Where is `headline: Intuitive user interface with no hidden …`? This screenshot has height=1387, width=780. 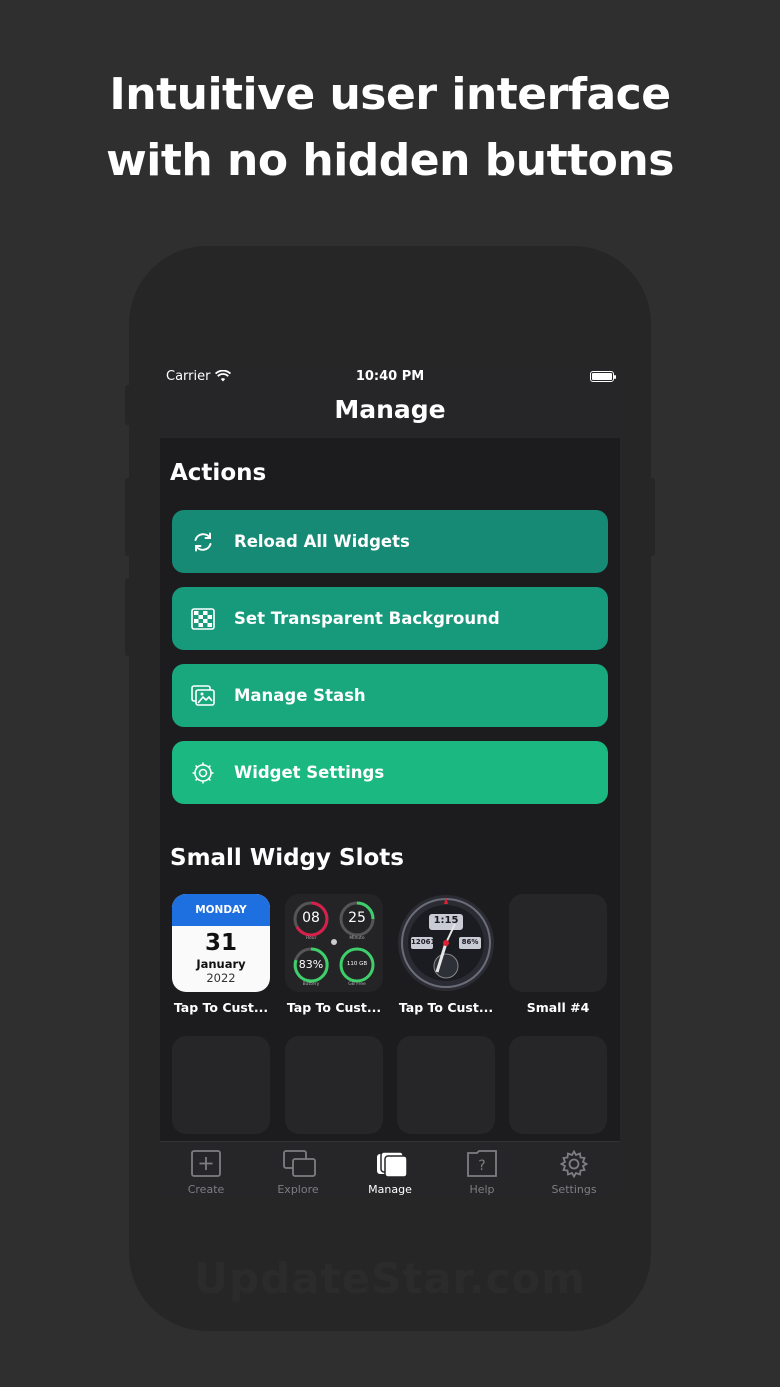 headline: Intuitive user interface with no hidden … is located at coordinates (390, 128).